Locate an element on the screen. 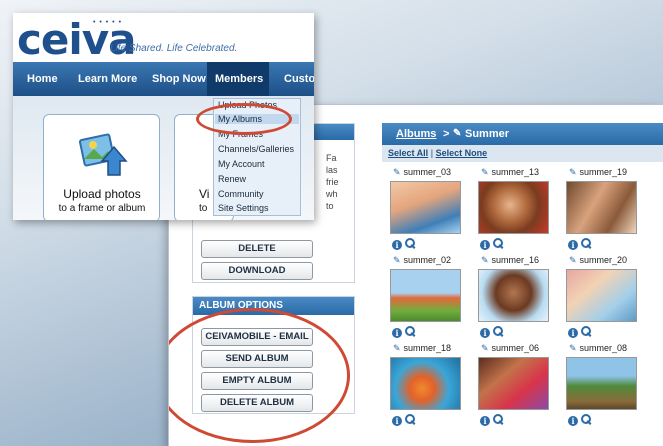  photo-caption: ✎ summer_08 is located at coordinates (598, 348).